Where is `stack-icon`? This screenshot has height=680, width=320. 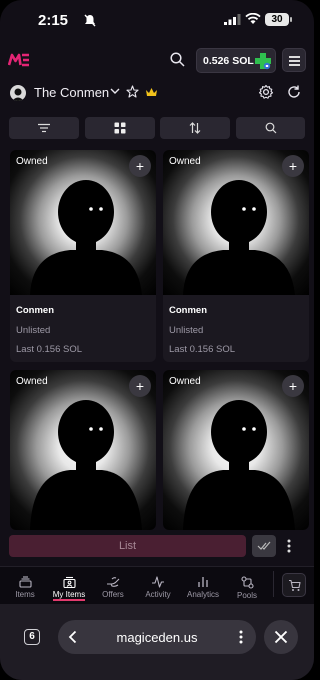
stack-icon is located at coordinates (25, 582).